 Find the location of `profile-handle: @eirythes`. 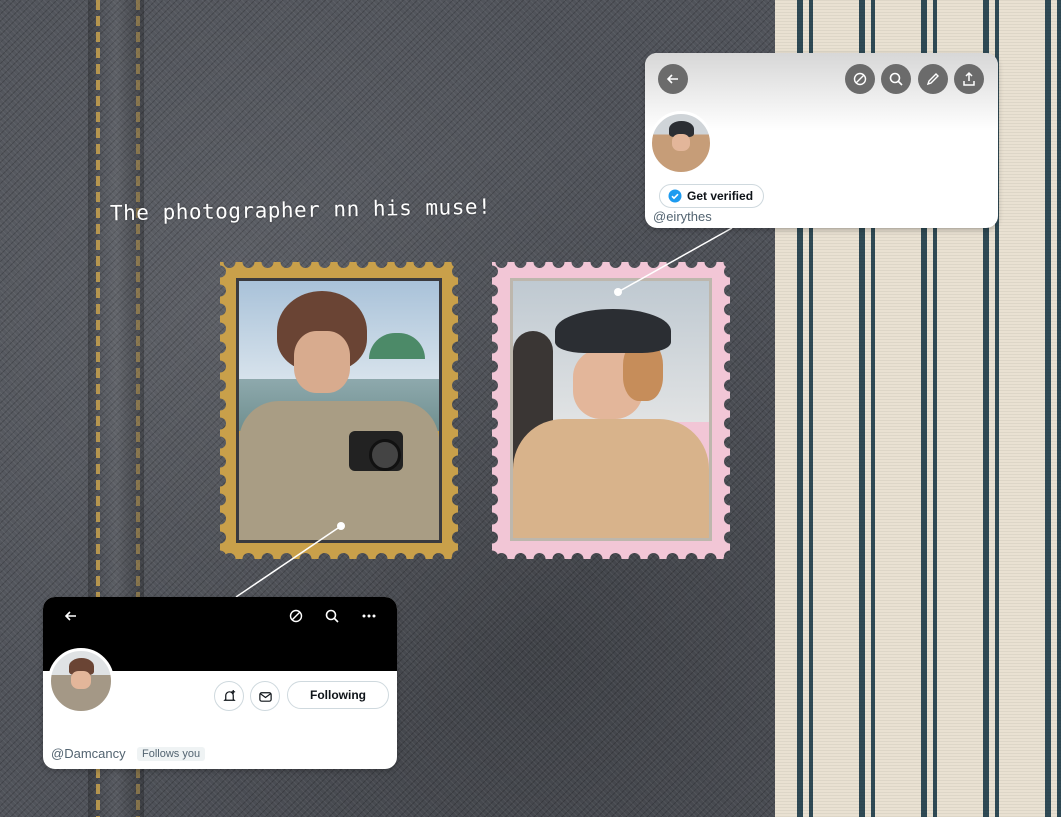

profile-handle: @eirythes is located at coordinates (682, 216).